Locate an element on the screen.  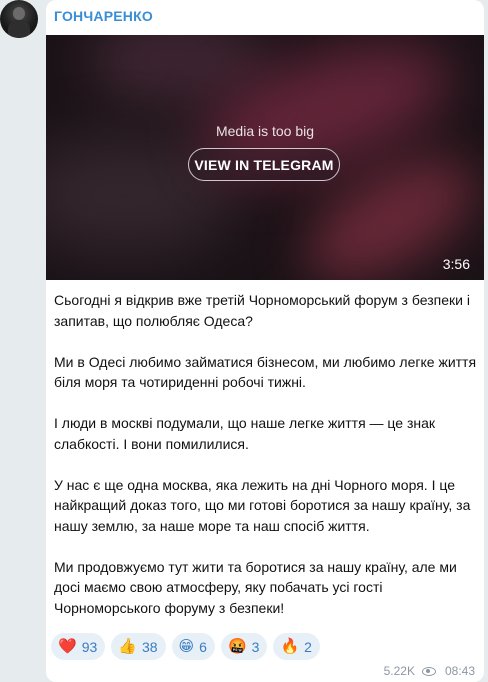
reactions-bar: ❤️ 93 👍 38 😁 6 🤬 3 🔥 2 is located at coordinates (185, 646).